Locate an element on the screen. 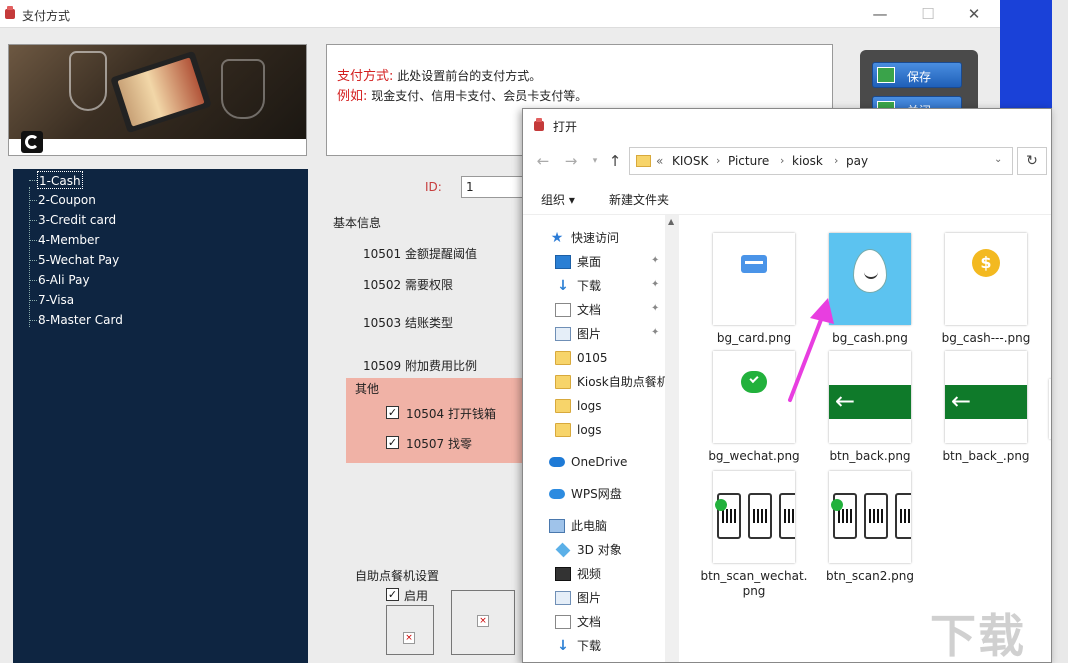  nav-item-label: WPS网盘 is located at coordinates (596, 494).